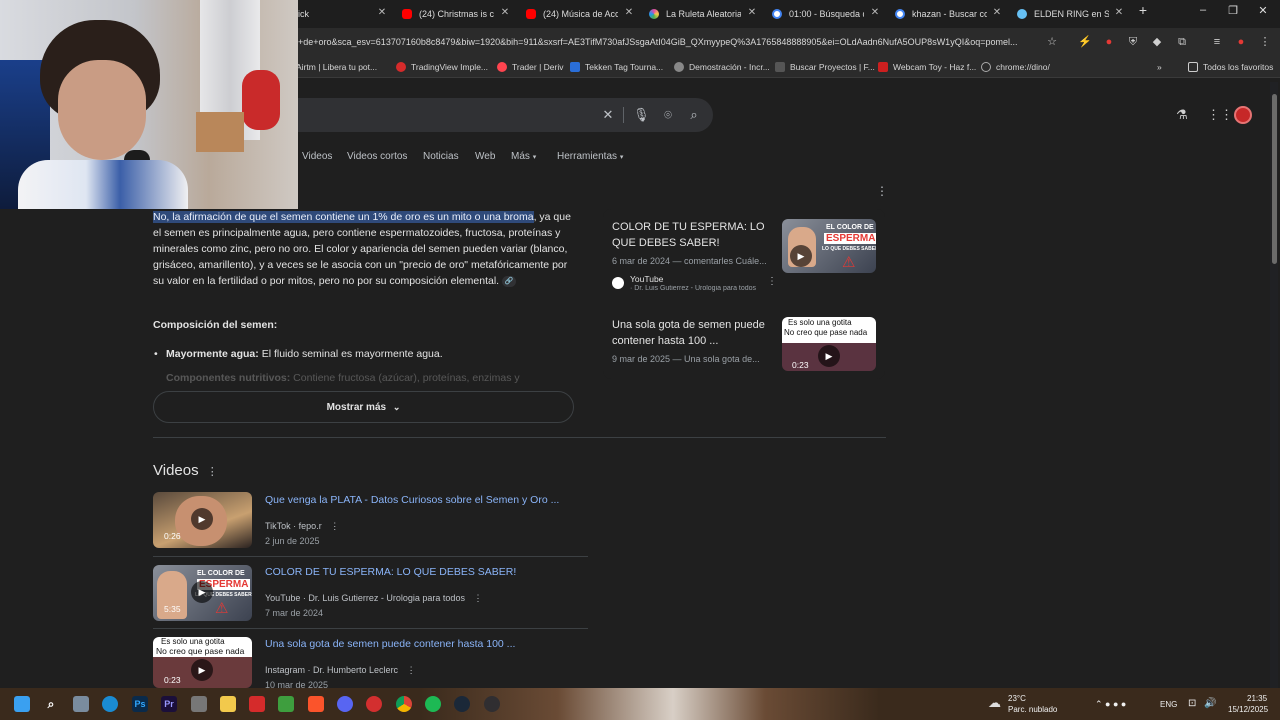  I want to click on link-icon: 🔗, so click(509, 281).